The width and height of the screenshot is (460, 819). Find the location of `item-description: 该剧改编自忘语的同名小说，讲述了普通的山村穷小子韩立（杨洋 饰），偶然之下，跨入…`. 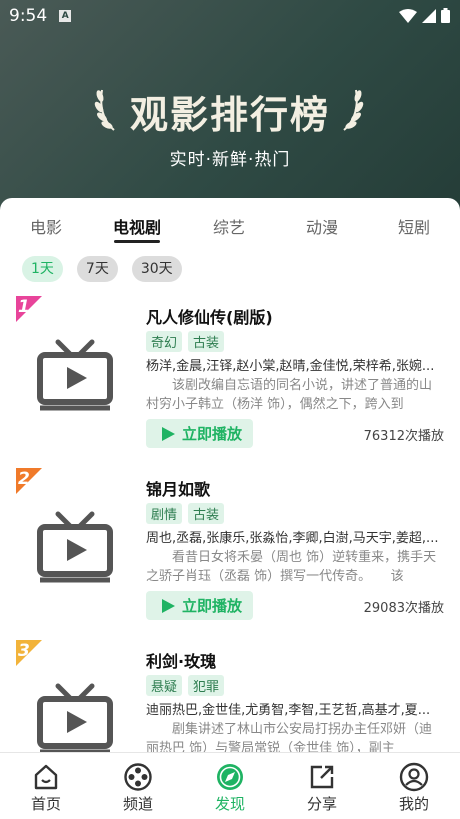

item-description: 该剧改编自忘语的同名小说，讲述了普通的山村穷小子韩立（杨洋 饰），偶然之下，跨入… is located at coordinates (289, 395).